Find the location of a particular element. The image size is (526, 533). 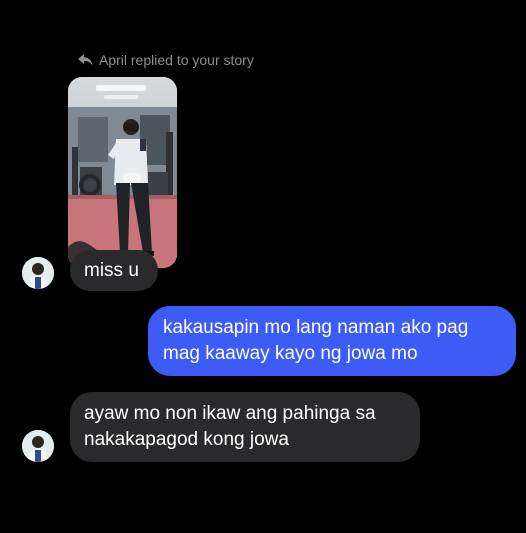

story-reply-notice: April replied to your story is located at coordinates (166, 60).